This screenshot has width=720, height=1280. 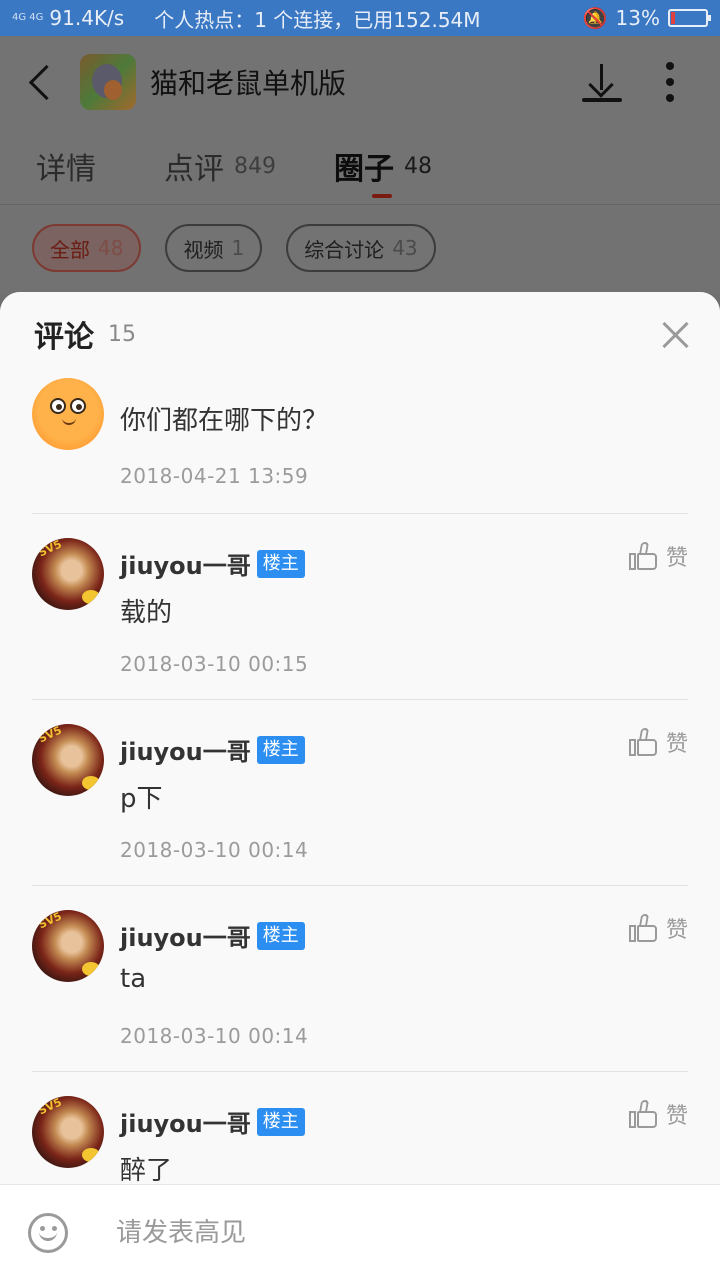 I want to click on chip-label: 综合讨论, so click(x=344, y=249).